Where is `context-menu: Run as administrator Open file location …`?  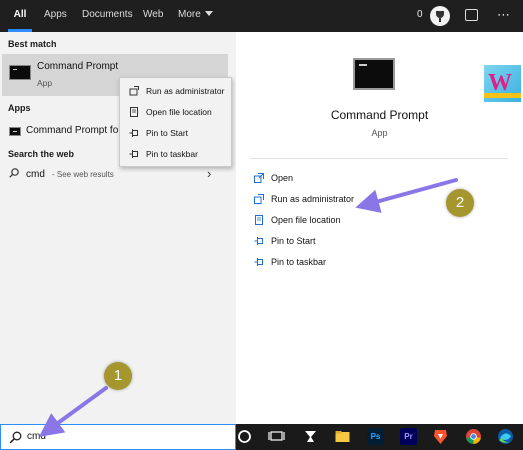
context-menu: Run as administrator Open file location … is located at coordinates (175, 122).